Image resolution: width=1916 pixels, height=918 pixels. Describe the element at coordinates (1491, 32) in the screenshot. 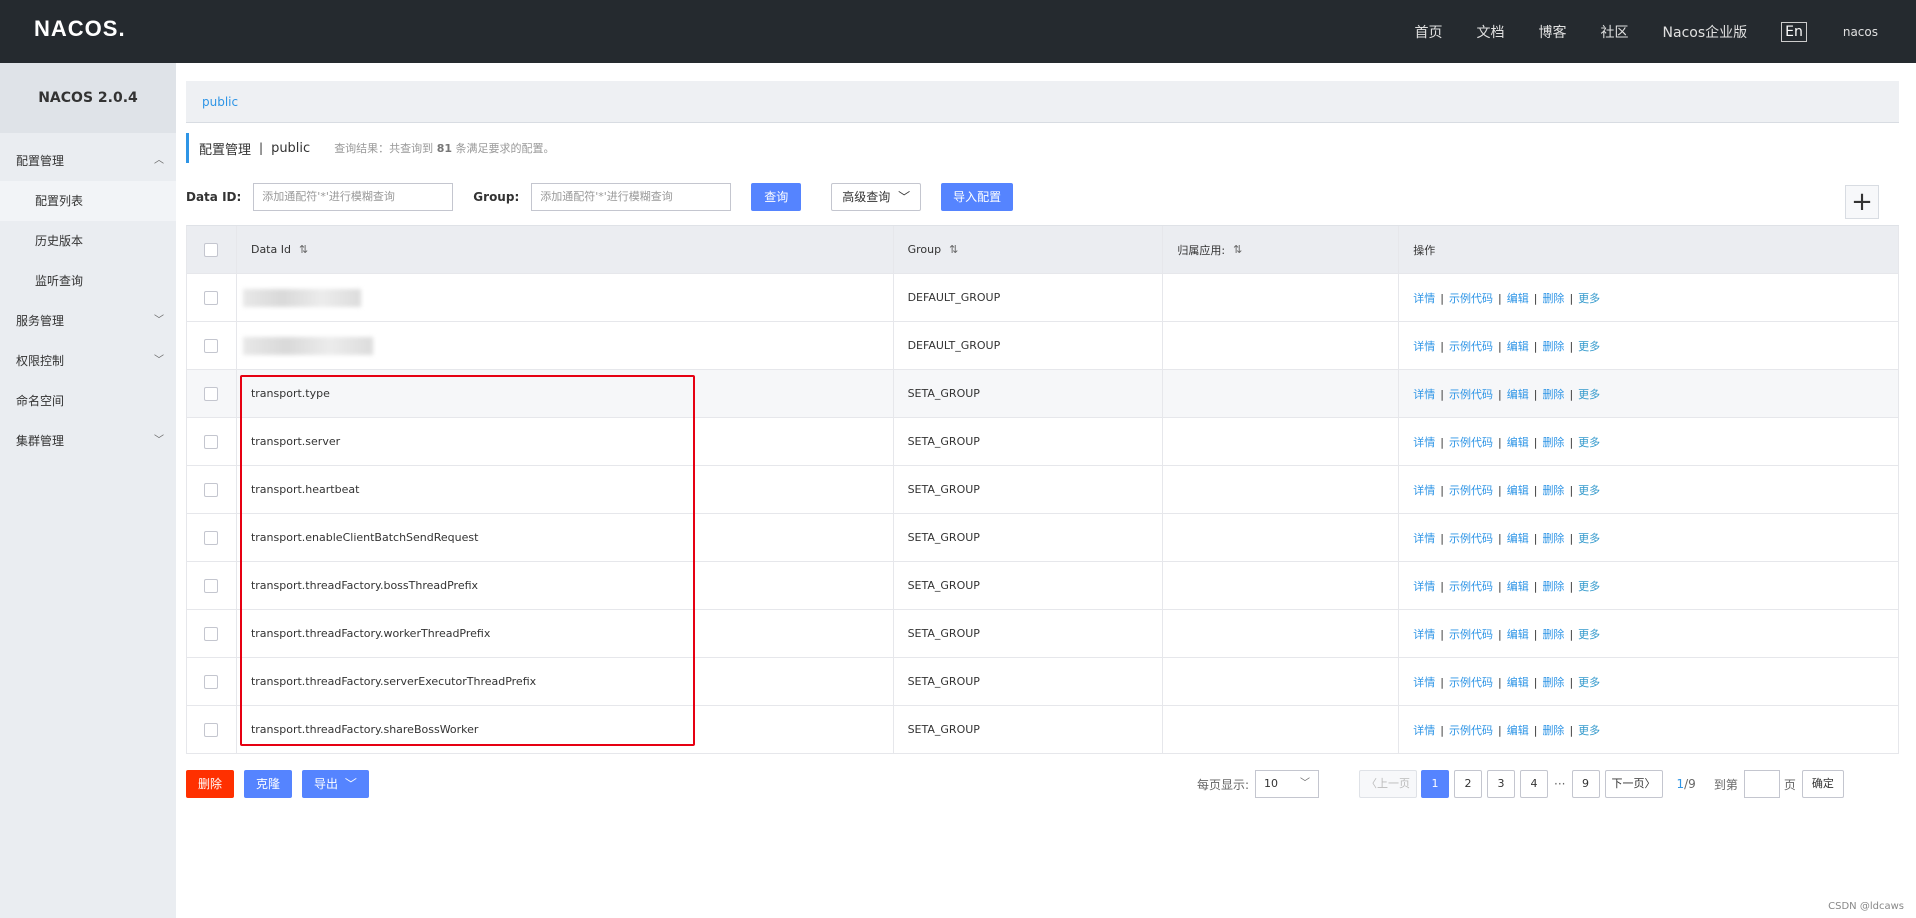

I see `nav-docs-link: 文档` at that location.